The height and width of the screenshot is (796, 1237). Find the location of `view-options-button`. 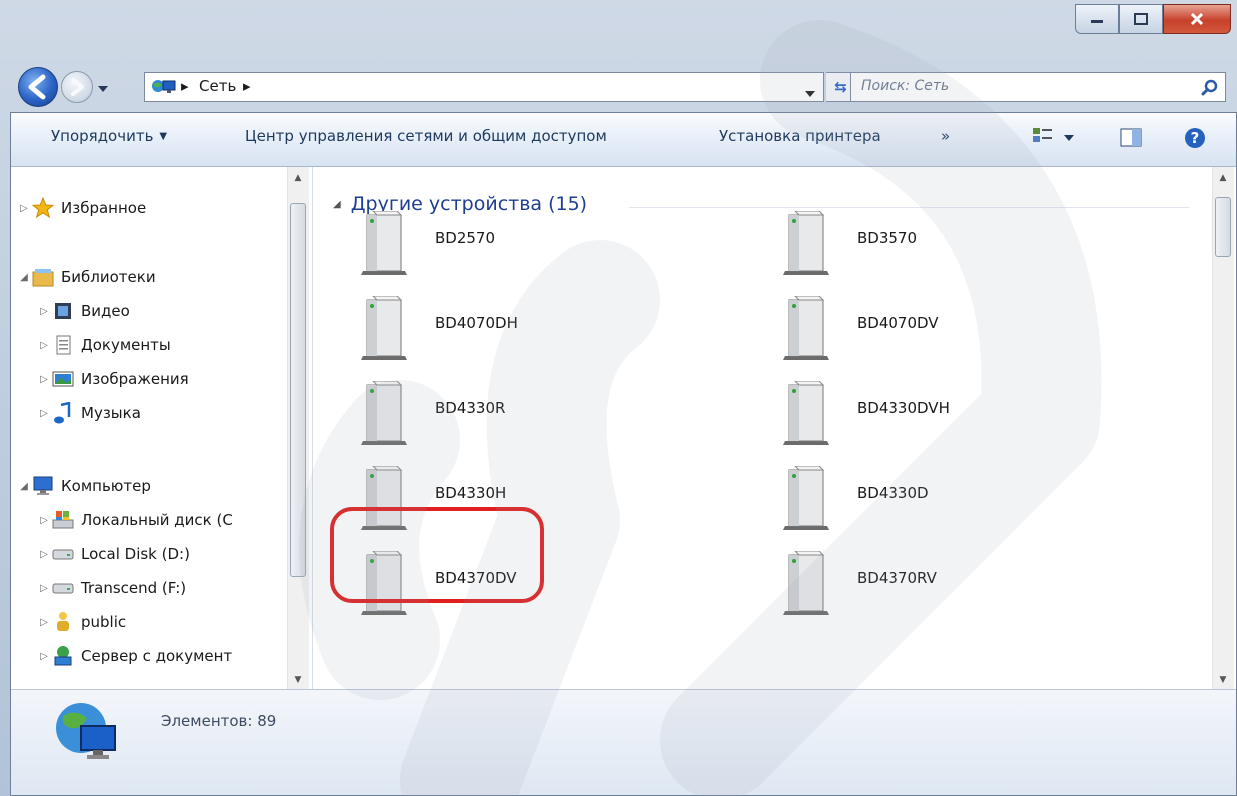

view-options-button is located at coordinates (1054, 140).